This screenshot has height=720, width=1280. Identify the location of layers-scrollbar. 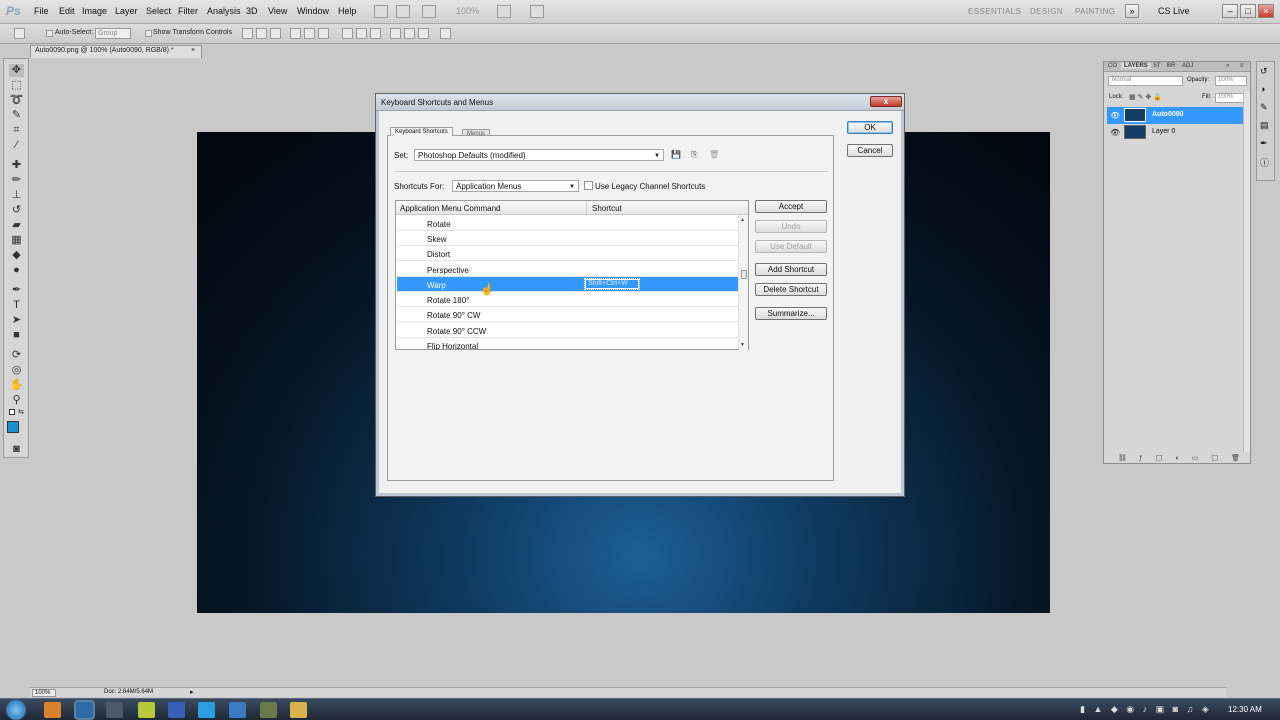
(1246, 272).